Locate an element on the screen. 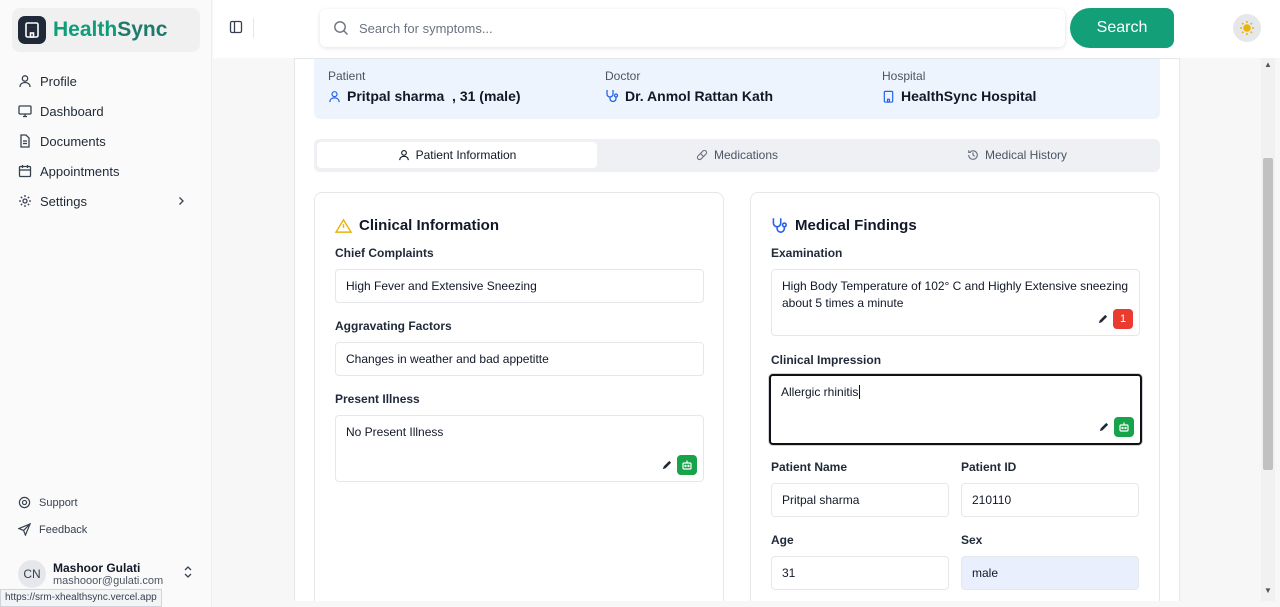  user-menu: CN Mashoor Gulati mashooor@gulati.com is located at coordinates (108, 574).